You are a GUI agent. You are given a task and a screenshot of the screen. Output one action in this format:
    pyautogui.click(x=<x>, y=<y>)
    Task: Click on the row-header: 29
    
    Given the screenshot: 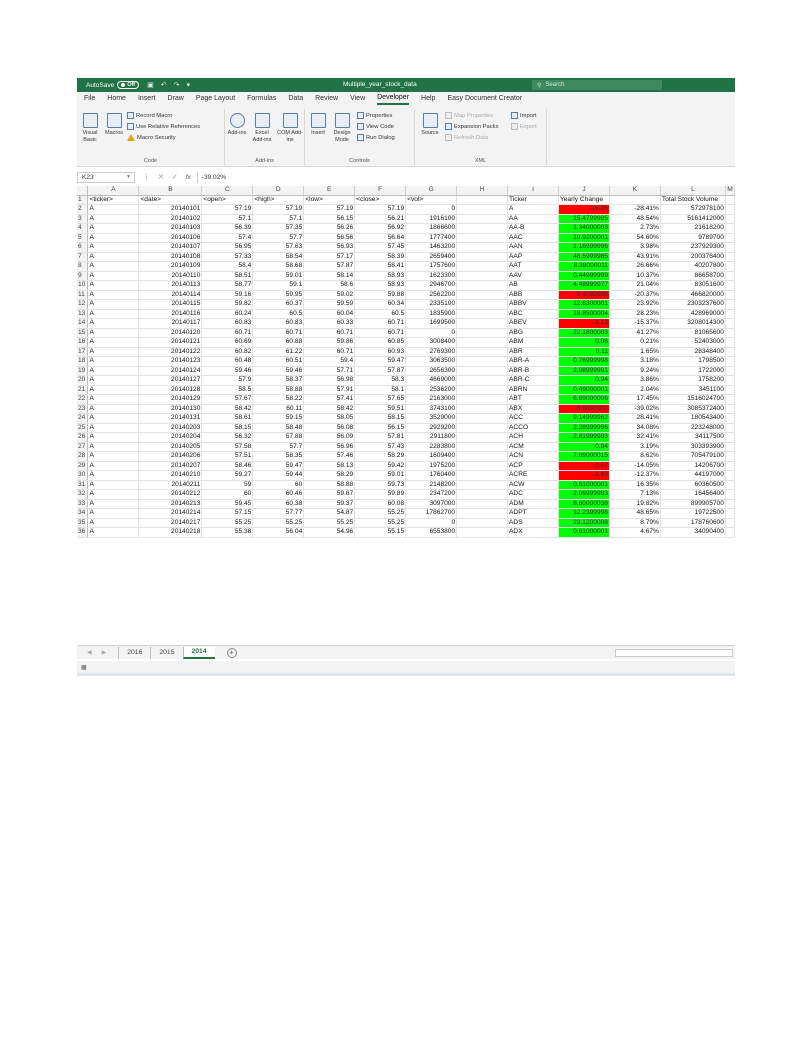 What is the action you would take?
    pyautogui.click(x=83, y=466)
    